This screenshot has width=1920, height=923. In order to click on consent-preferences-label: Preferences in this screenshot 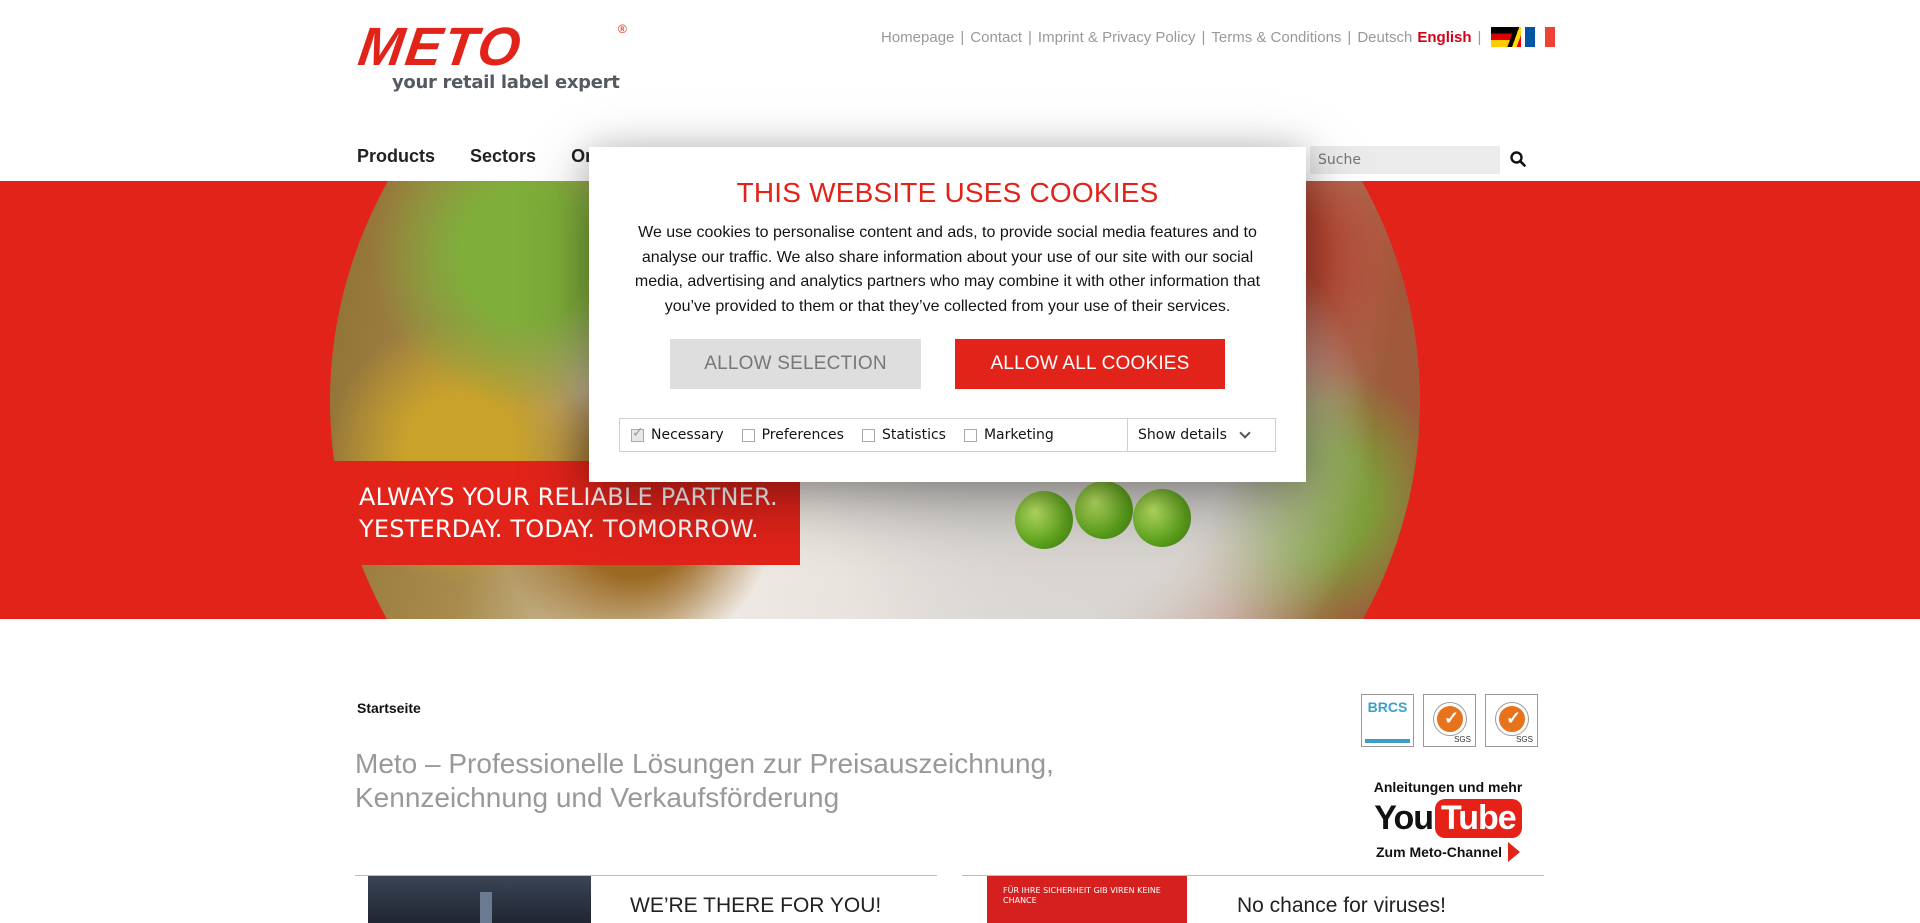, I will do `click(803, 435)`.